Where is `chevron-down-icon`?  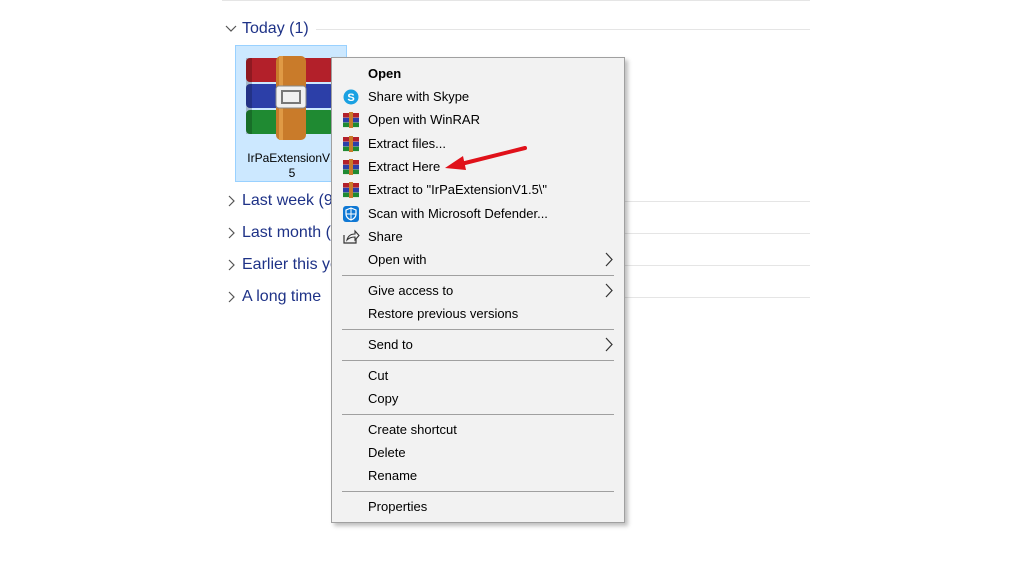
chevron-down-icon is located at coordinates (231, 28).